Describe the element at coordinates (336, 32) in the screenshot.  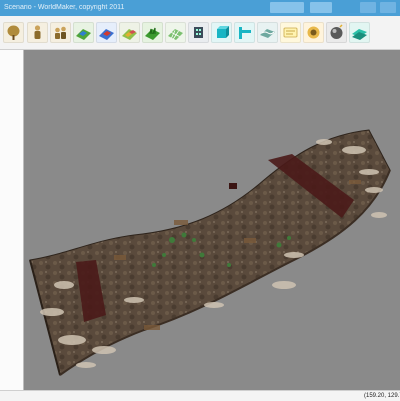
I see `sphere-icon` at that location.